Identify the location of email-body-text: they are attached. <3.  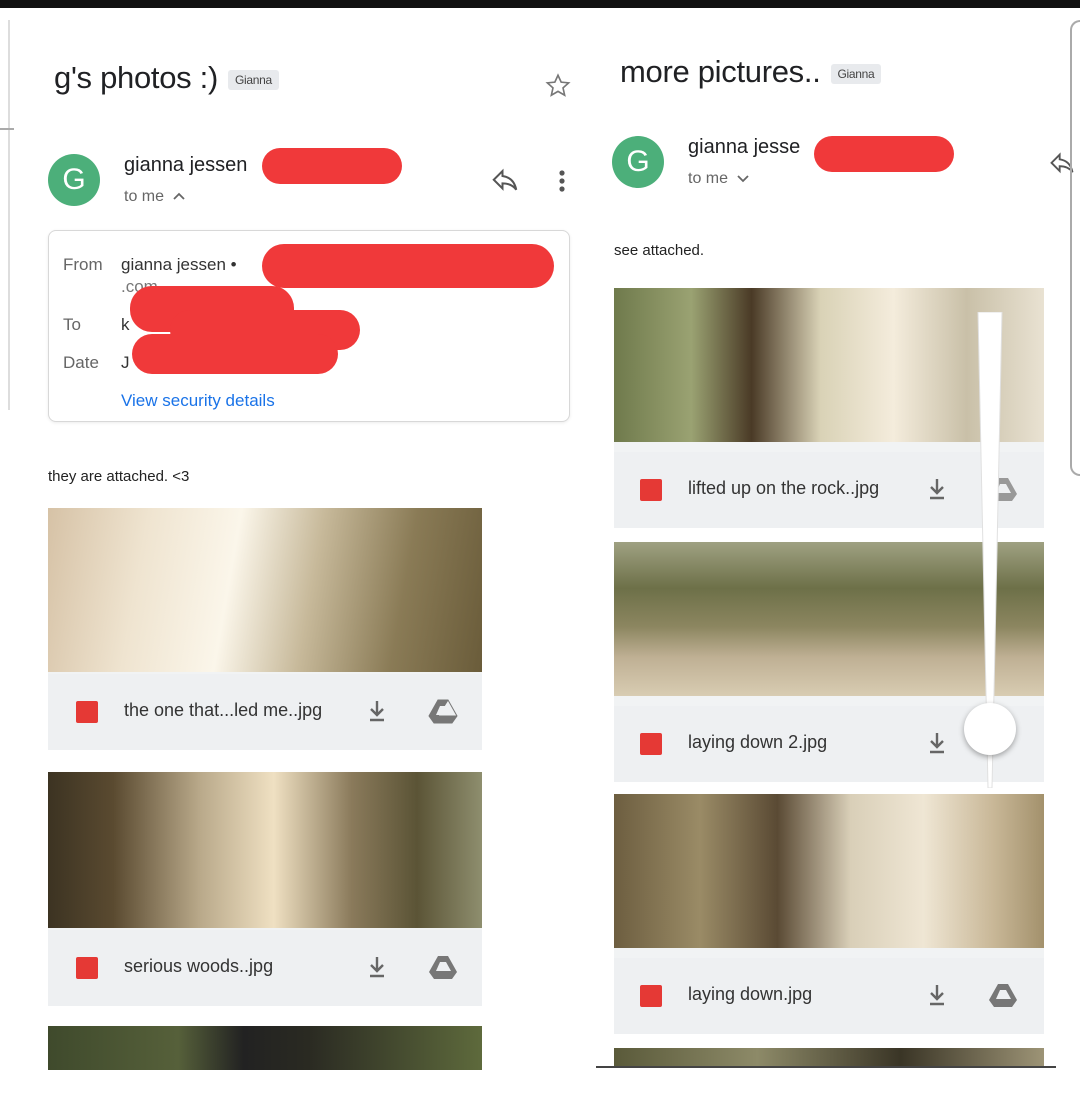
(119, 476).